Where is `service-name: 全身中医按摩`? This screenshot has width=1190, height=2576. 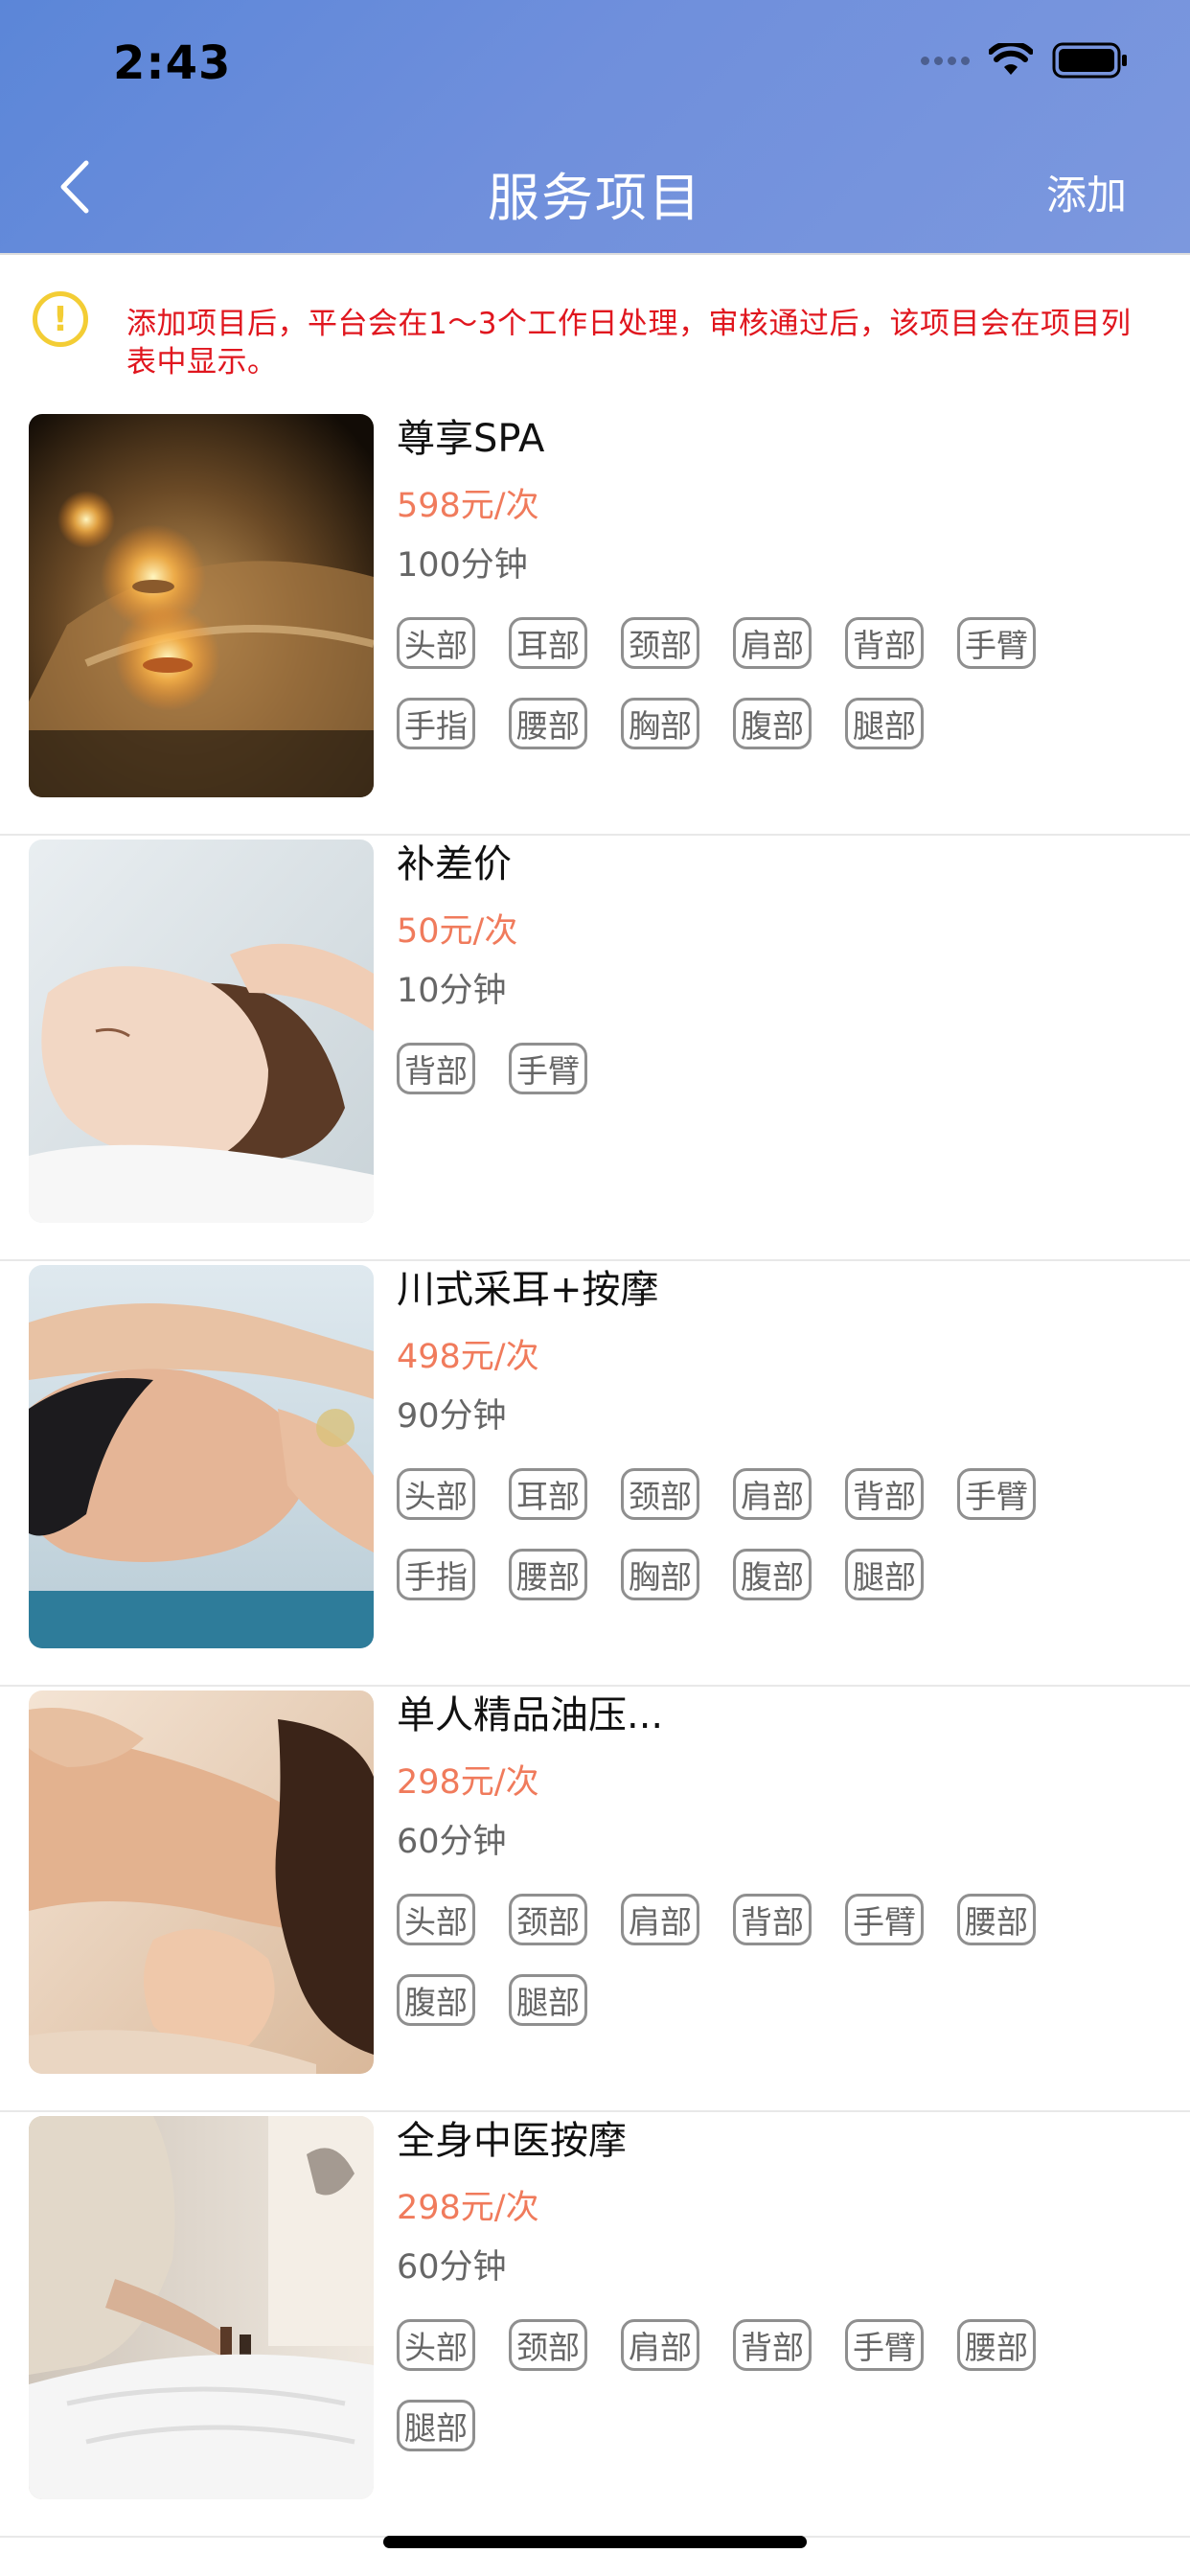
service-name: 全身中医按摩 is located at coordinates (512, 2141).